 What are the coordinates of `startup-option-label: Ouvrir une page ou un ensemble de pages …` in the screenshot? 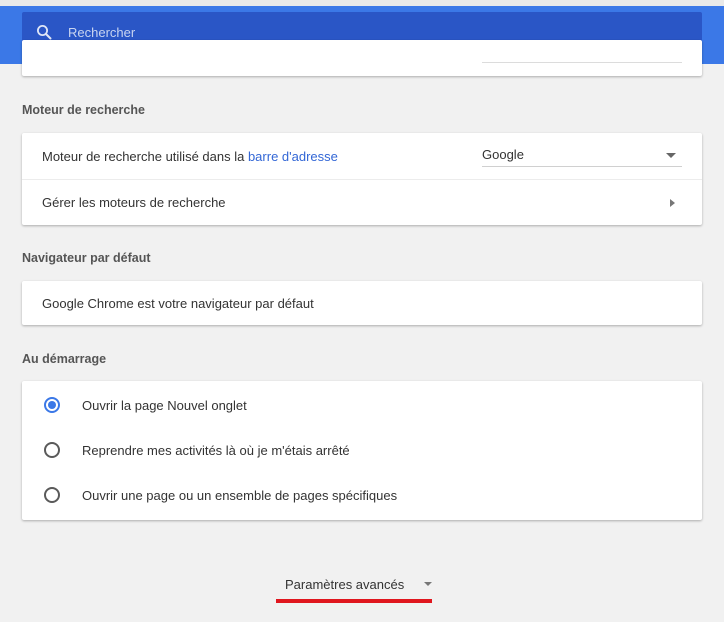 It's located at (240, 495).